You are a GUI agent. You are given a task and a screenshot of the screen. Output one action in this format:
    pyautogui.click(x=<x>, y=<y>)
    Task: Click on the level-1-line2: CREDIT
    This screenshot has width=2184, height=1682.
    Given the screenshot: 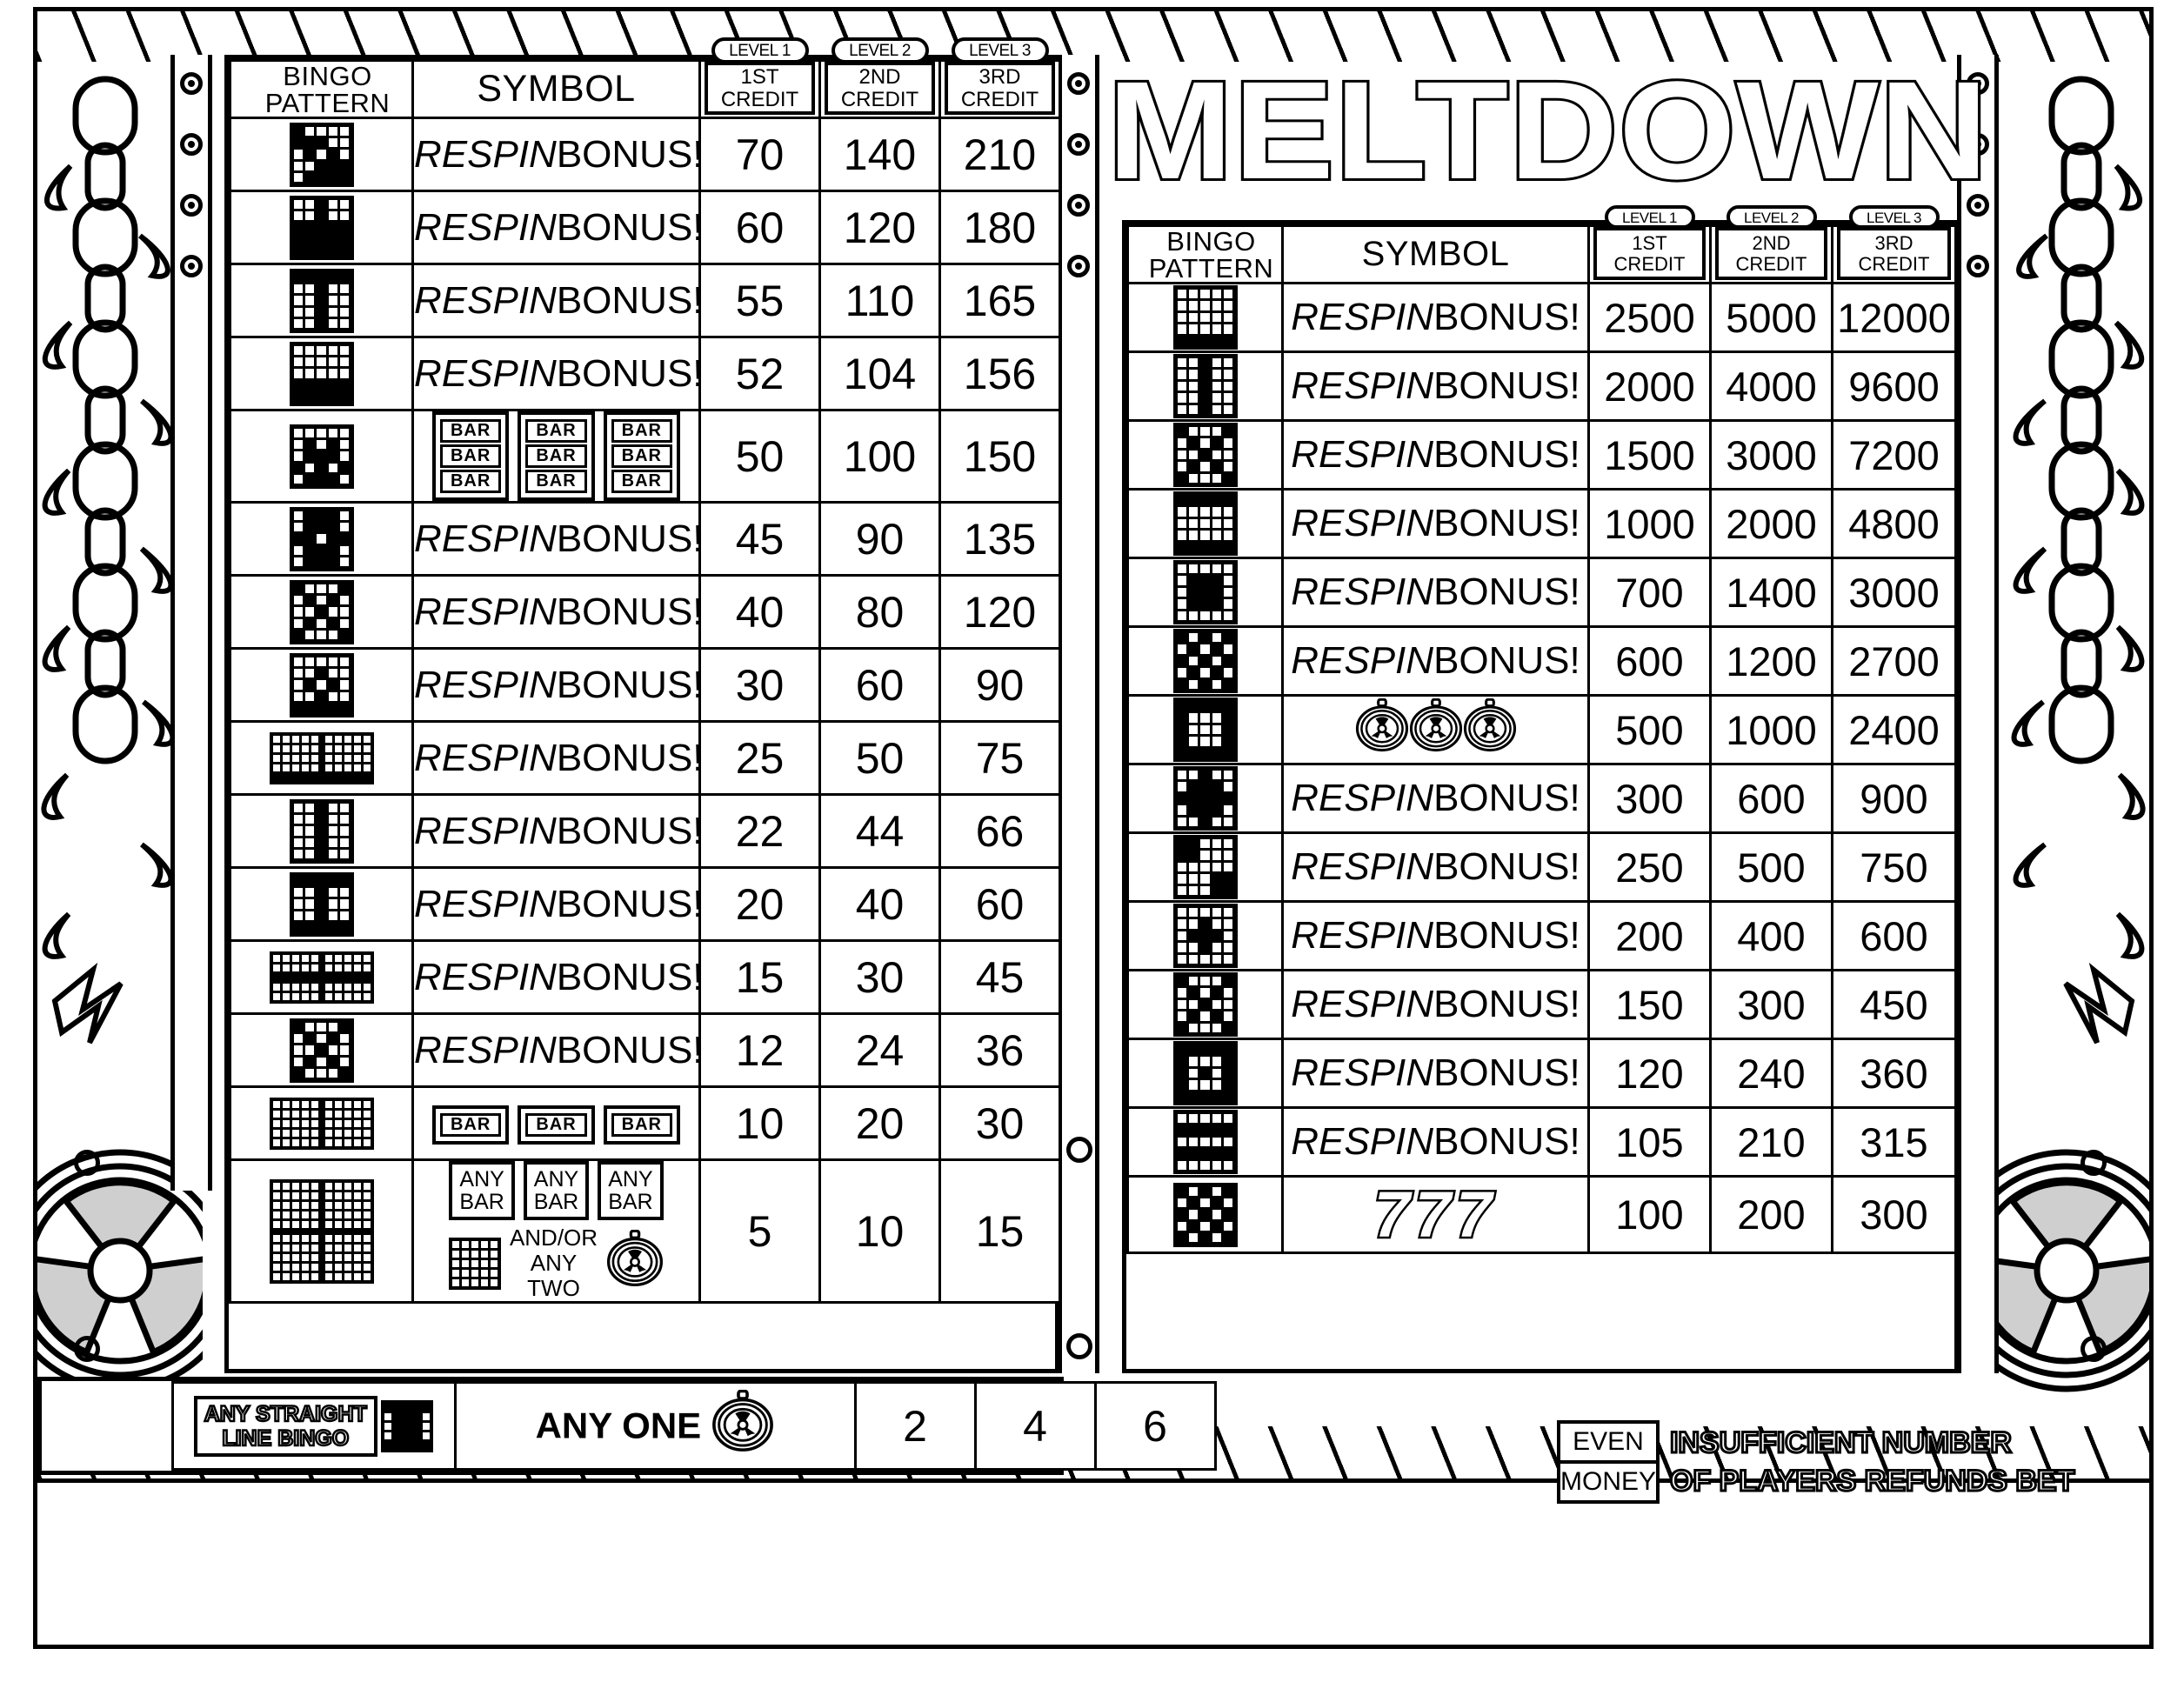 What is the action you would take?
    pyautogui.click(x=759, y=99)
    